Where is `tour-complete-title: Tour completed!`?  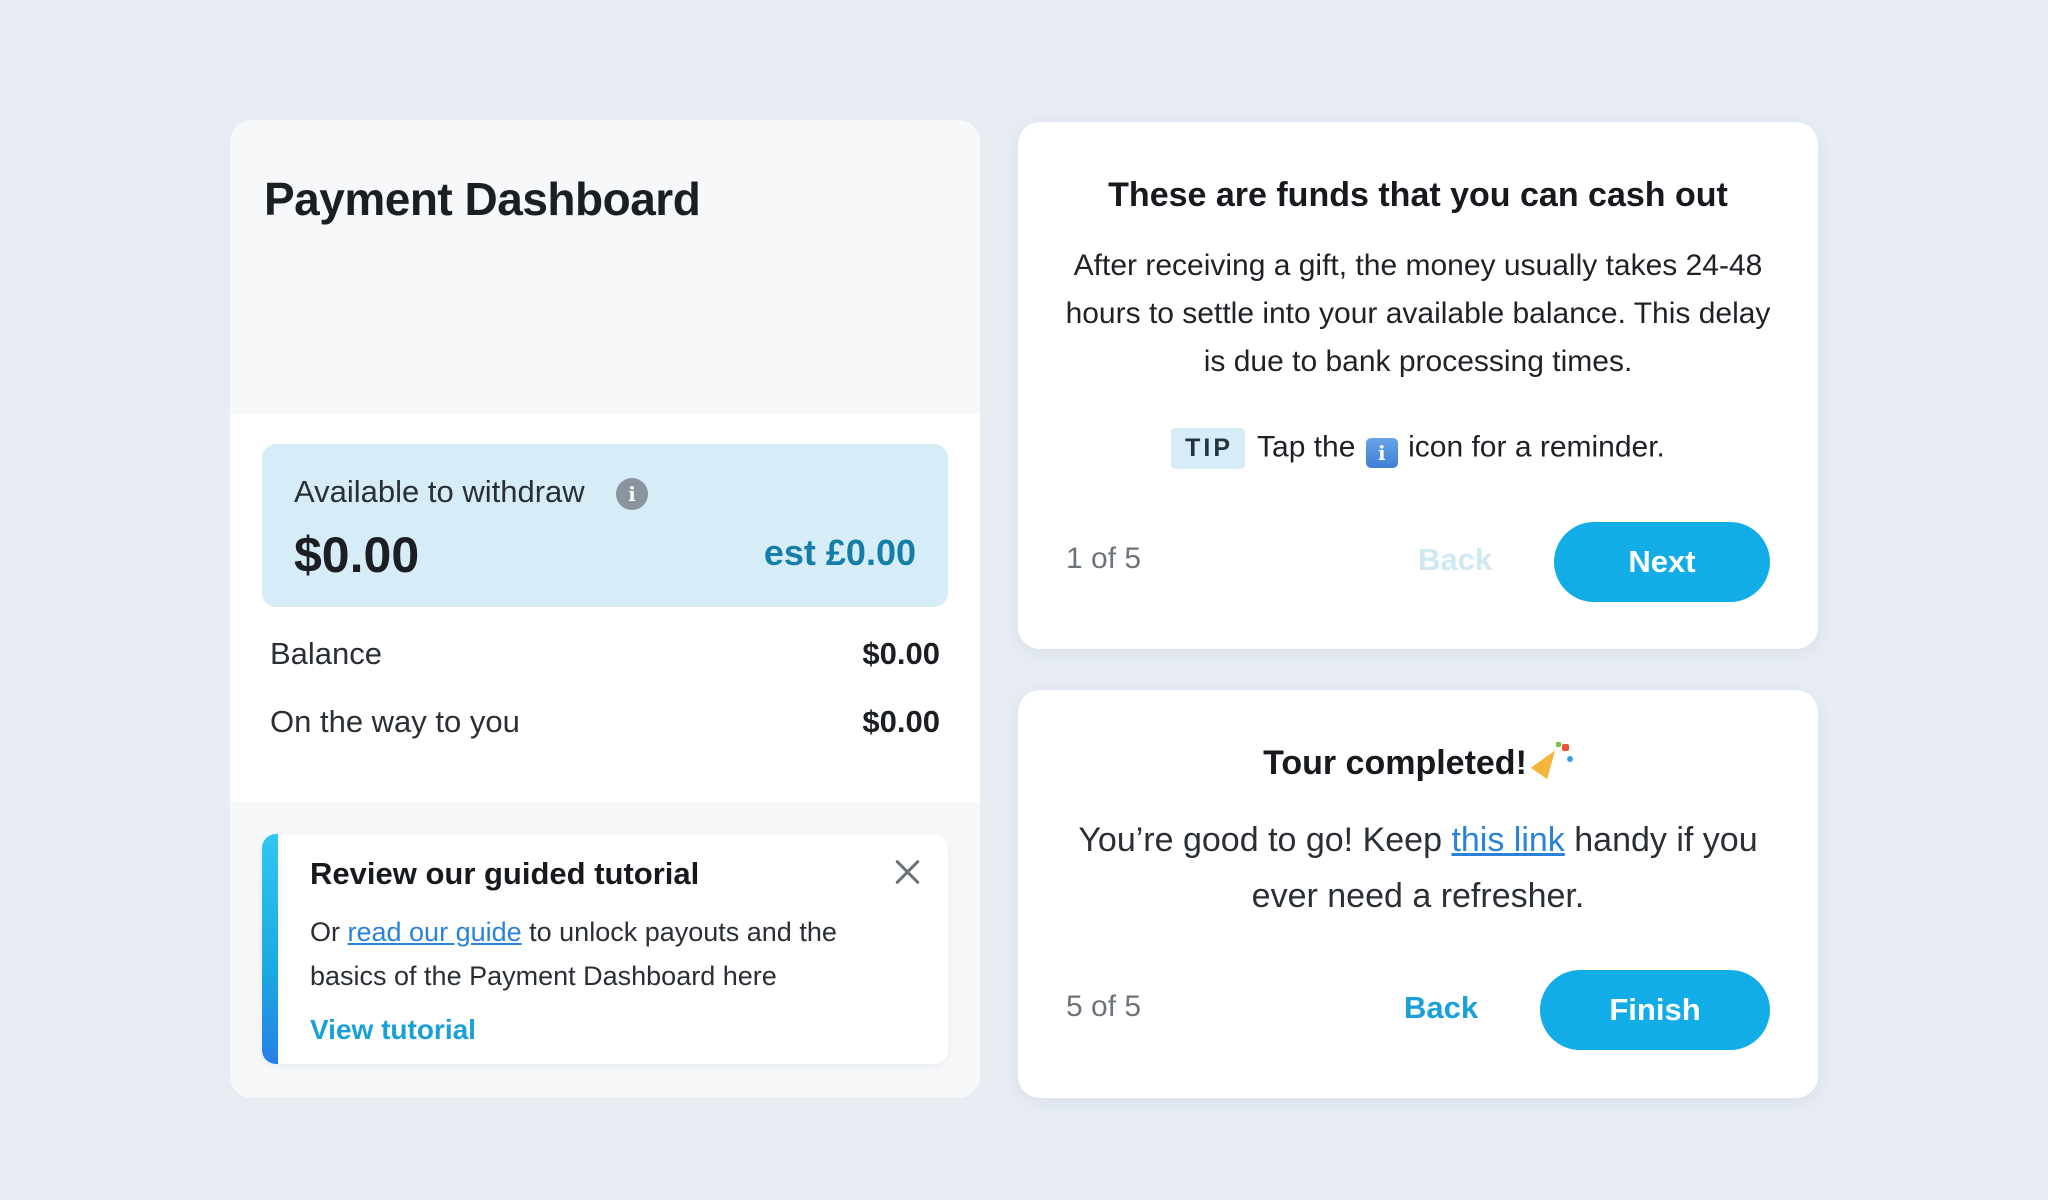
tour-complete-title: Tour completed! is located at coordinates (1418, 762).